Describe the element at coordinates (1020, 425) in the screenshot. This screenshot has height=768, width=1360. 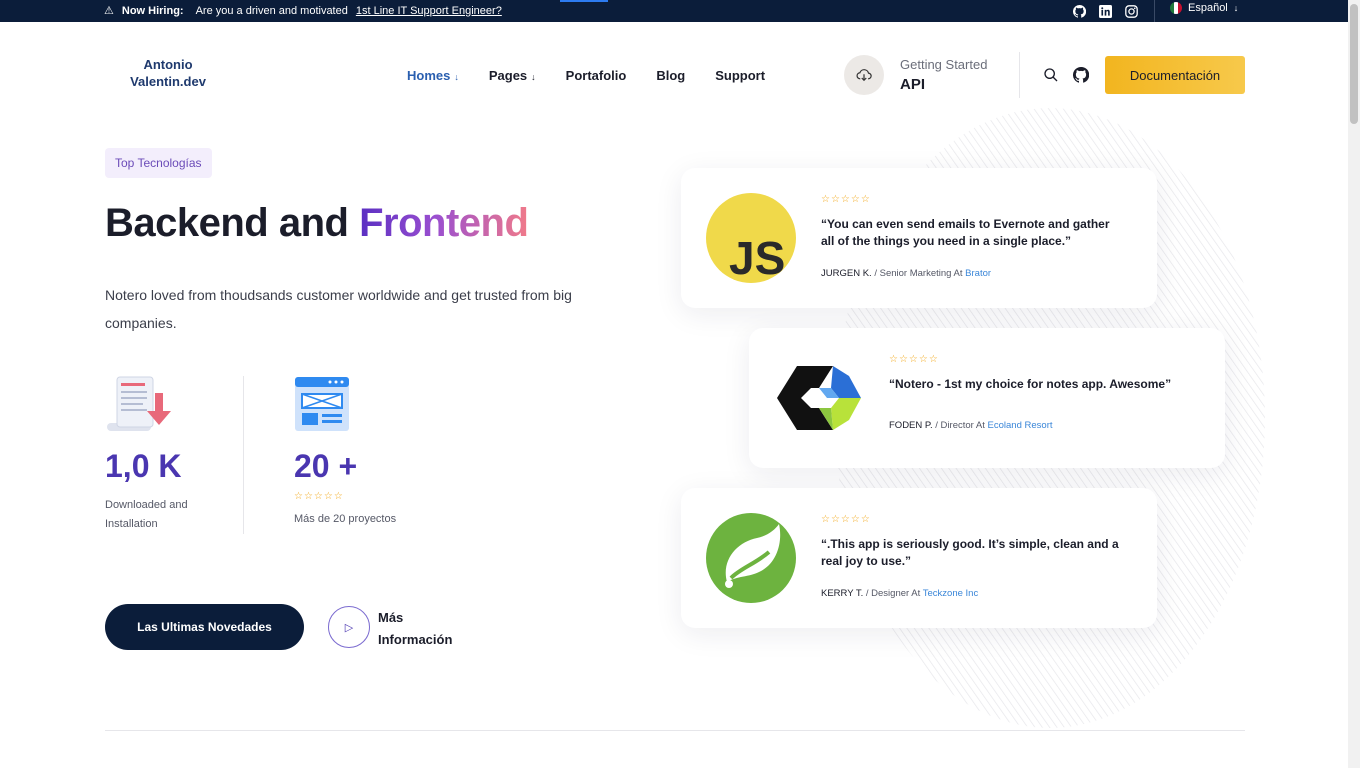
I see `author-company-link: Ecoland Resort` at that location.